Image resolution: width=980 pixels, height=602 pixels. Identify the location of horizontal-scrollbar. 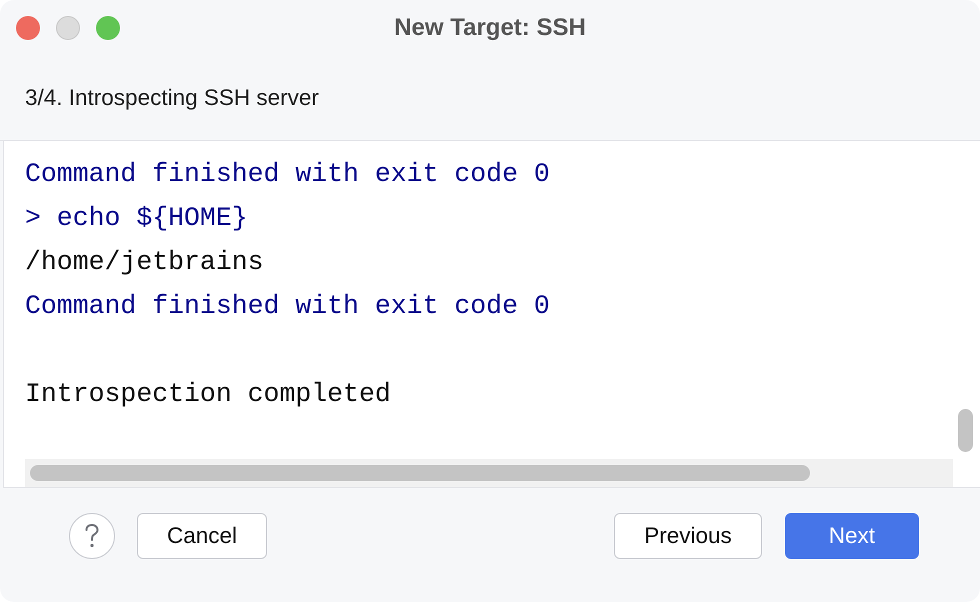
(489, 473).